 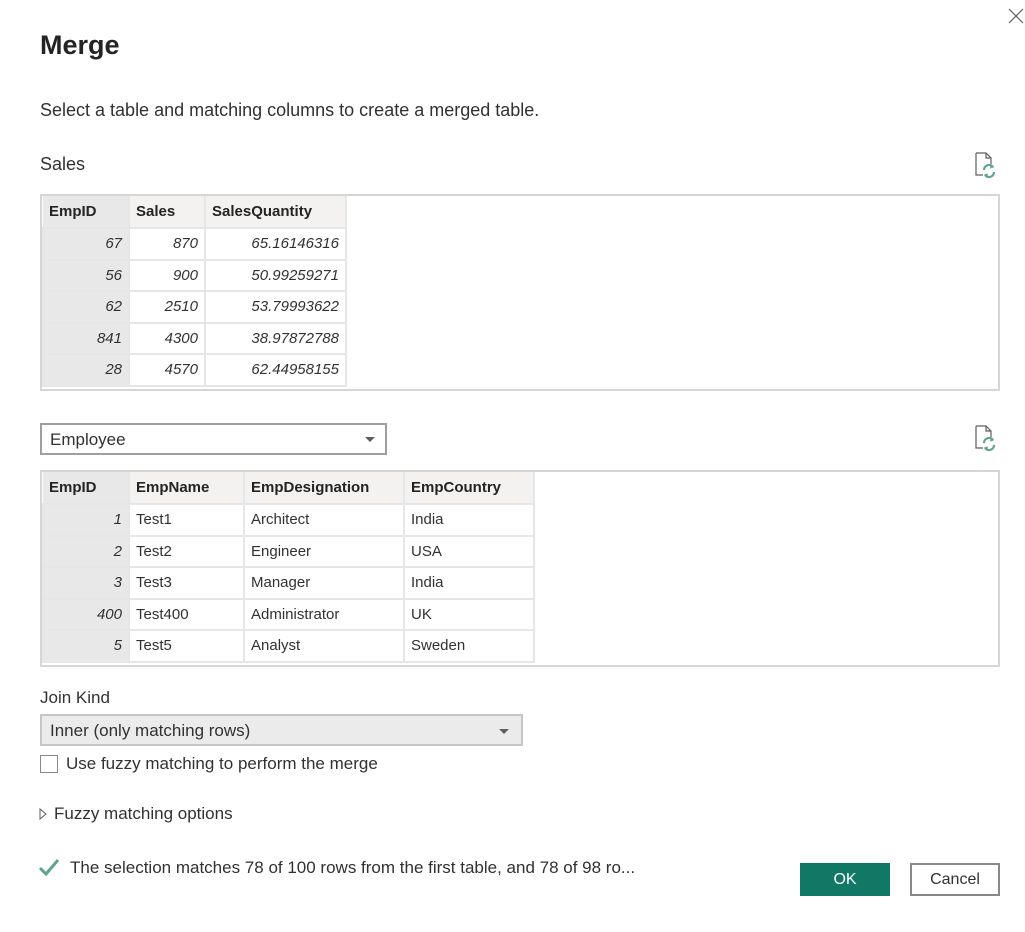 I want to click on cell: 62, so click(x=86, y=307).